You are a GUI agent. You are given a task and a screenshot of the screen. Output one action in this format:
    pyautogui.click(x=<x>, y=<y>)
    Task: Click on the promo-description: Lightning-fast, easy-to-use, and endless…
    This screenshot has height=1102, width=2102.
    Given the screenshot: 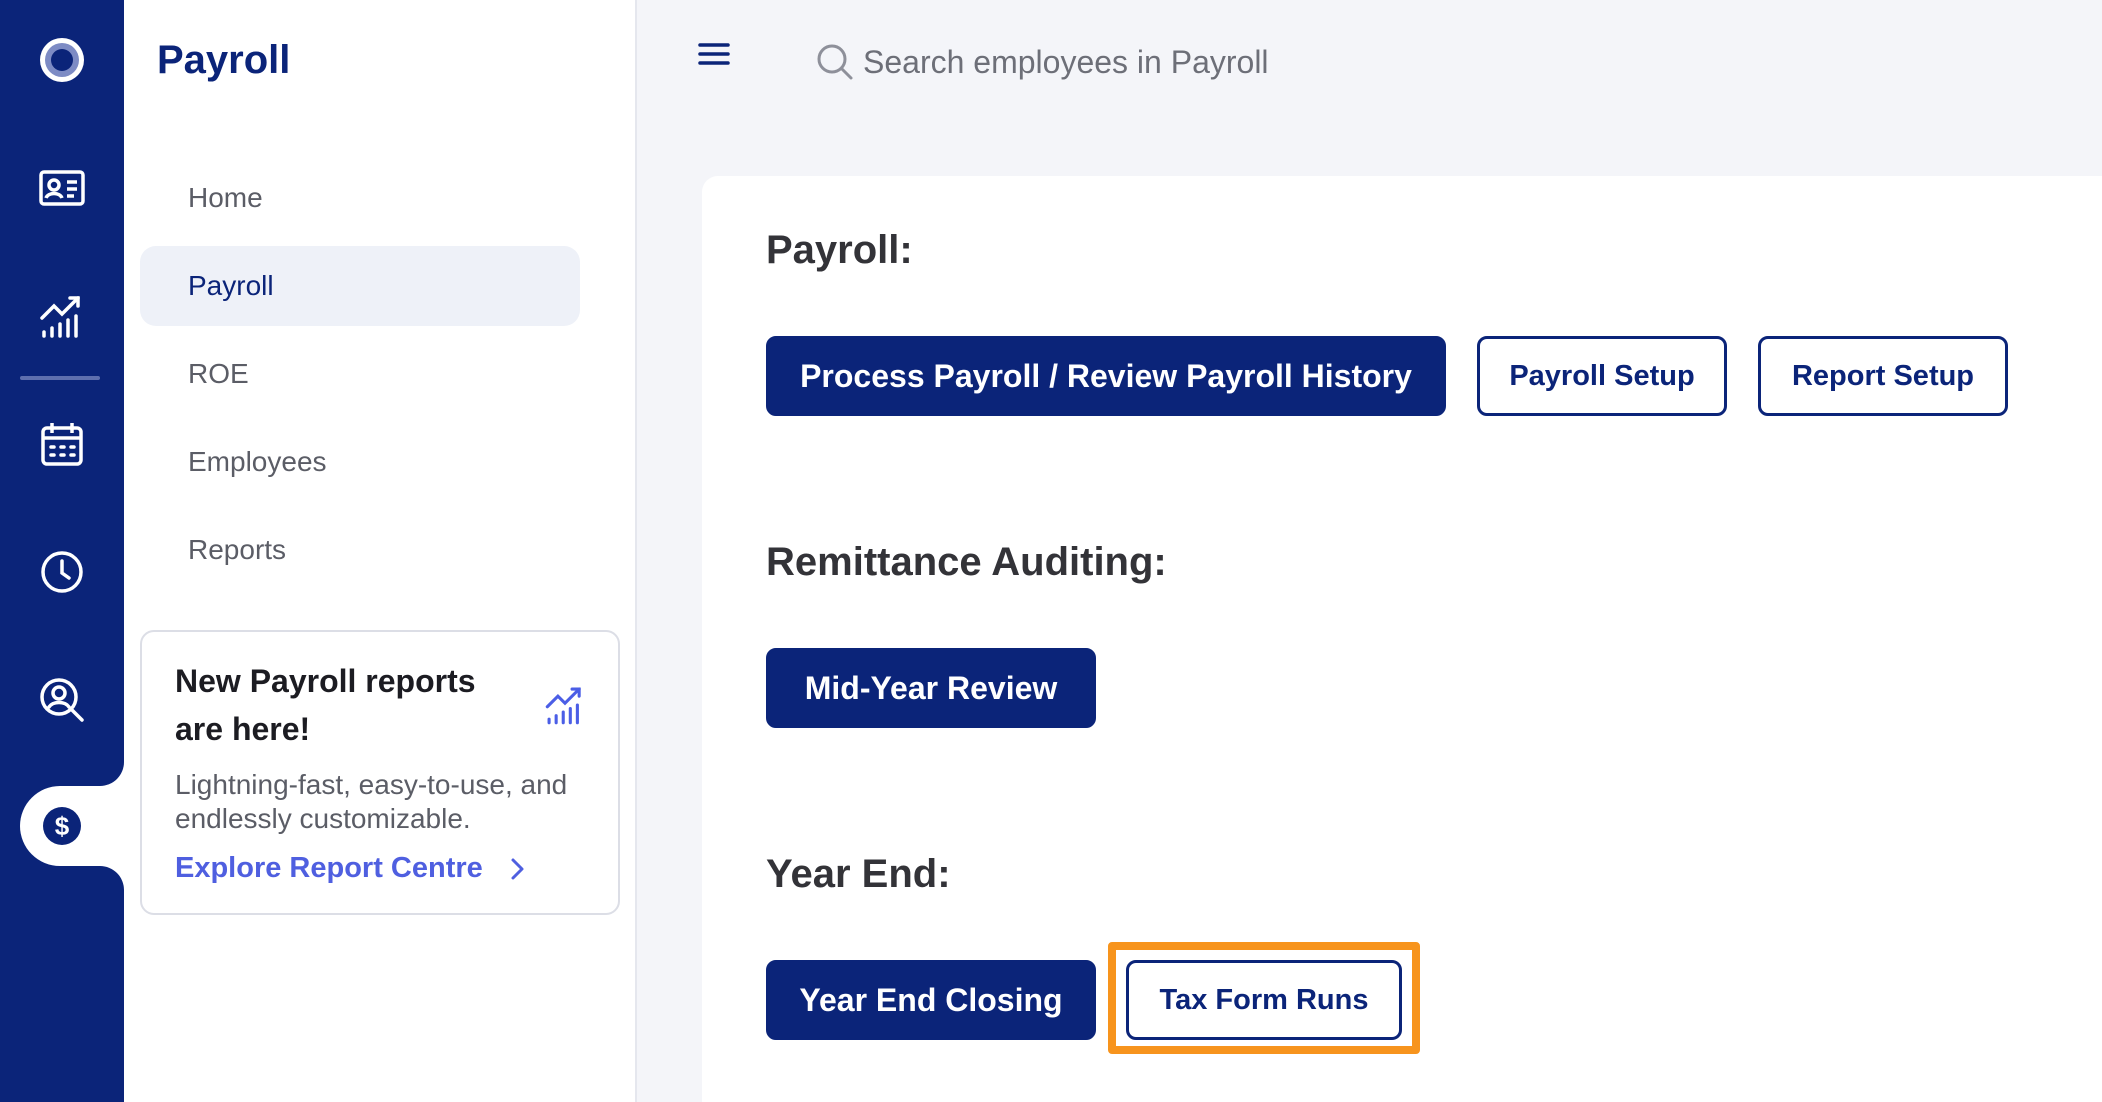 What is the action you would take?
    pyautogui.click(x=371, y=801)
    